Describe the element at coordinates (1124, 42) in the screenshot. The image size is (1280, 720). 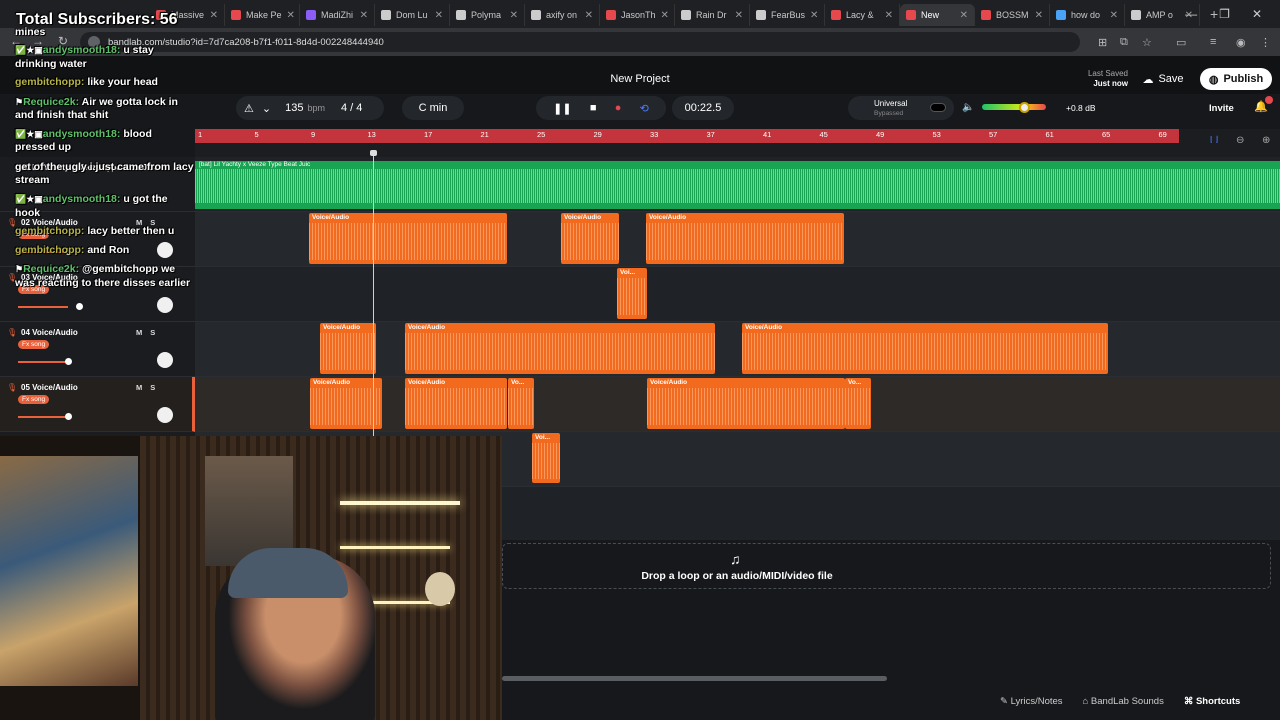
I see `cast-icon: ⧉` at that location.